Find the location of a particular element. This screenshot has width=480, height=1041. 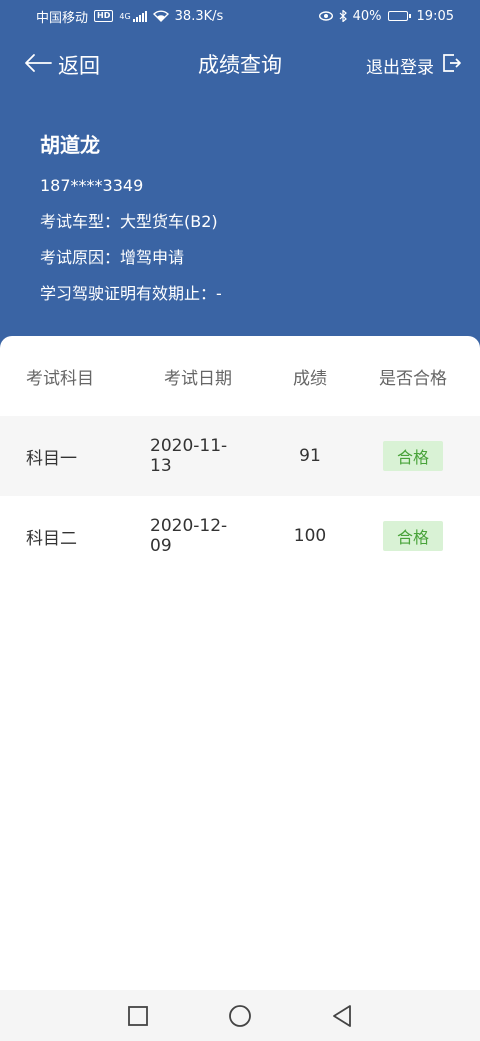

row-score: 100 is located at coordinates (310, 536).